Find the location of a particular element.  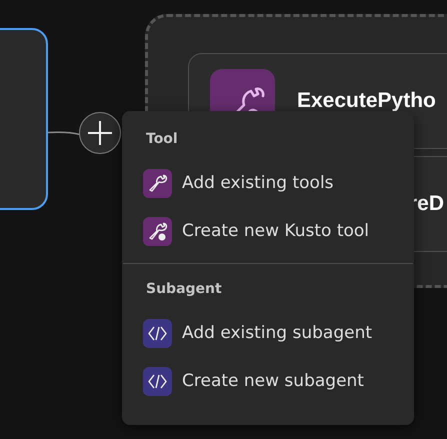

section-heading: Subagent is located at coordinates (184, 289).